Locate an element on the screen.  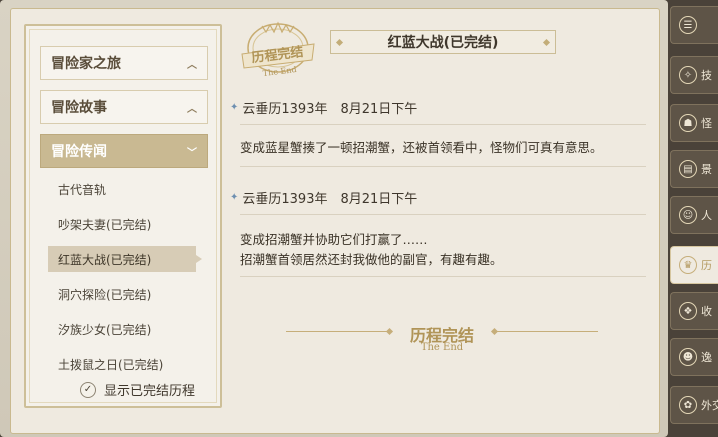
sub-item-ancient-track: 古代音轨 is located at coordinates (80, 189).